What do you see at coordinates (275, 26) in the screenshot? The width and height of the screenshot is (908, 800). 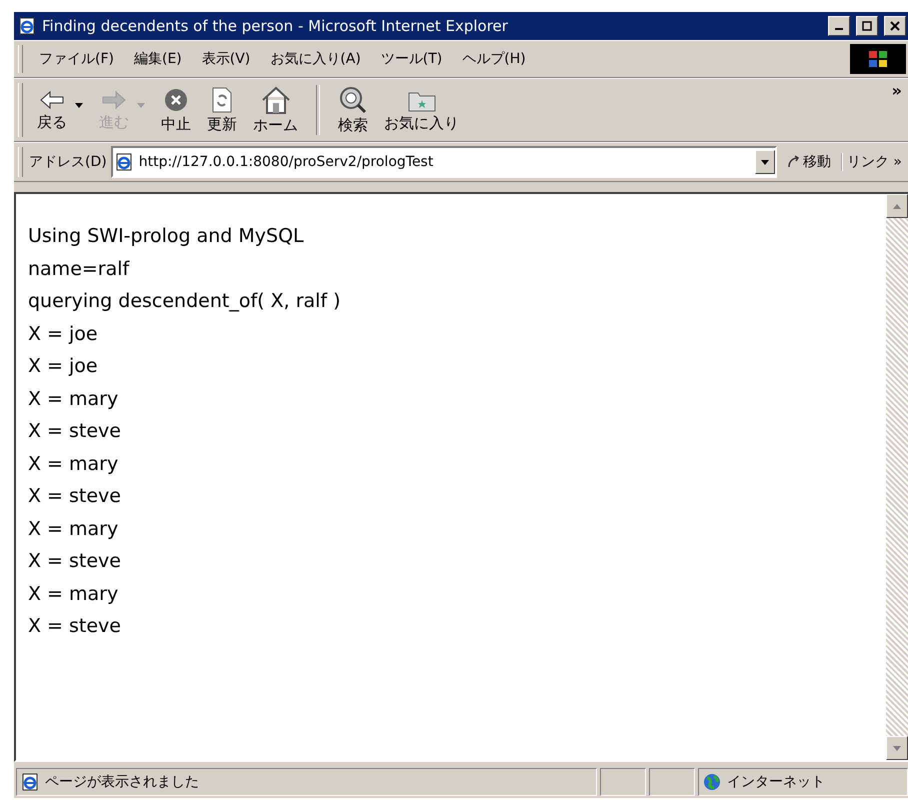 I see `window-title: Finding decendents of the person - Microsoft Internet Explorer` at bounding box center [275, 26].